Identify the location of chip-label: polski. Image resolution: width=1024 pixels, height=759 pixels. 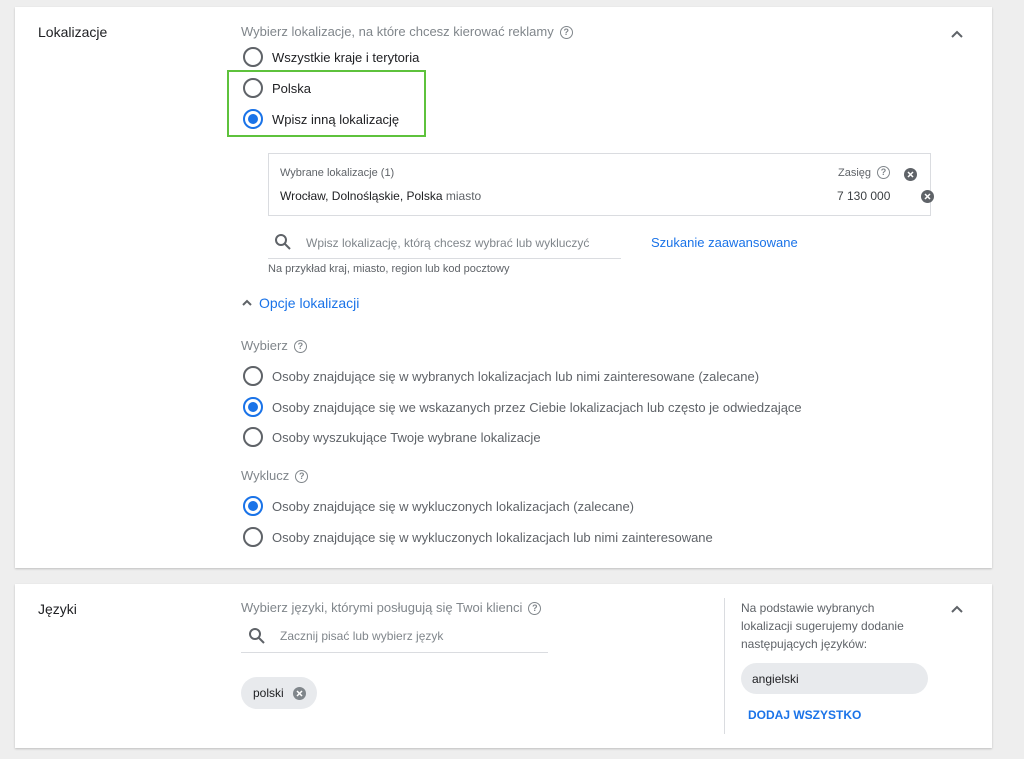
(268, 693).